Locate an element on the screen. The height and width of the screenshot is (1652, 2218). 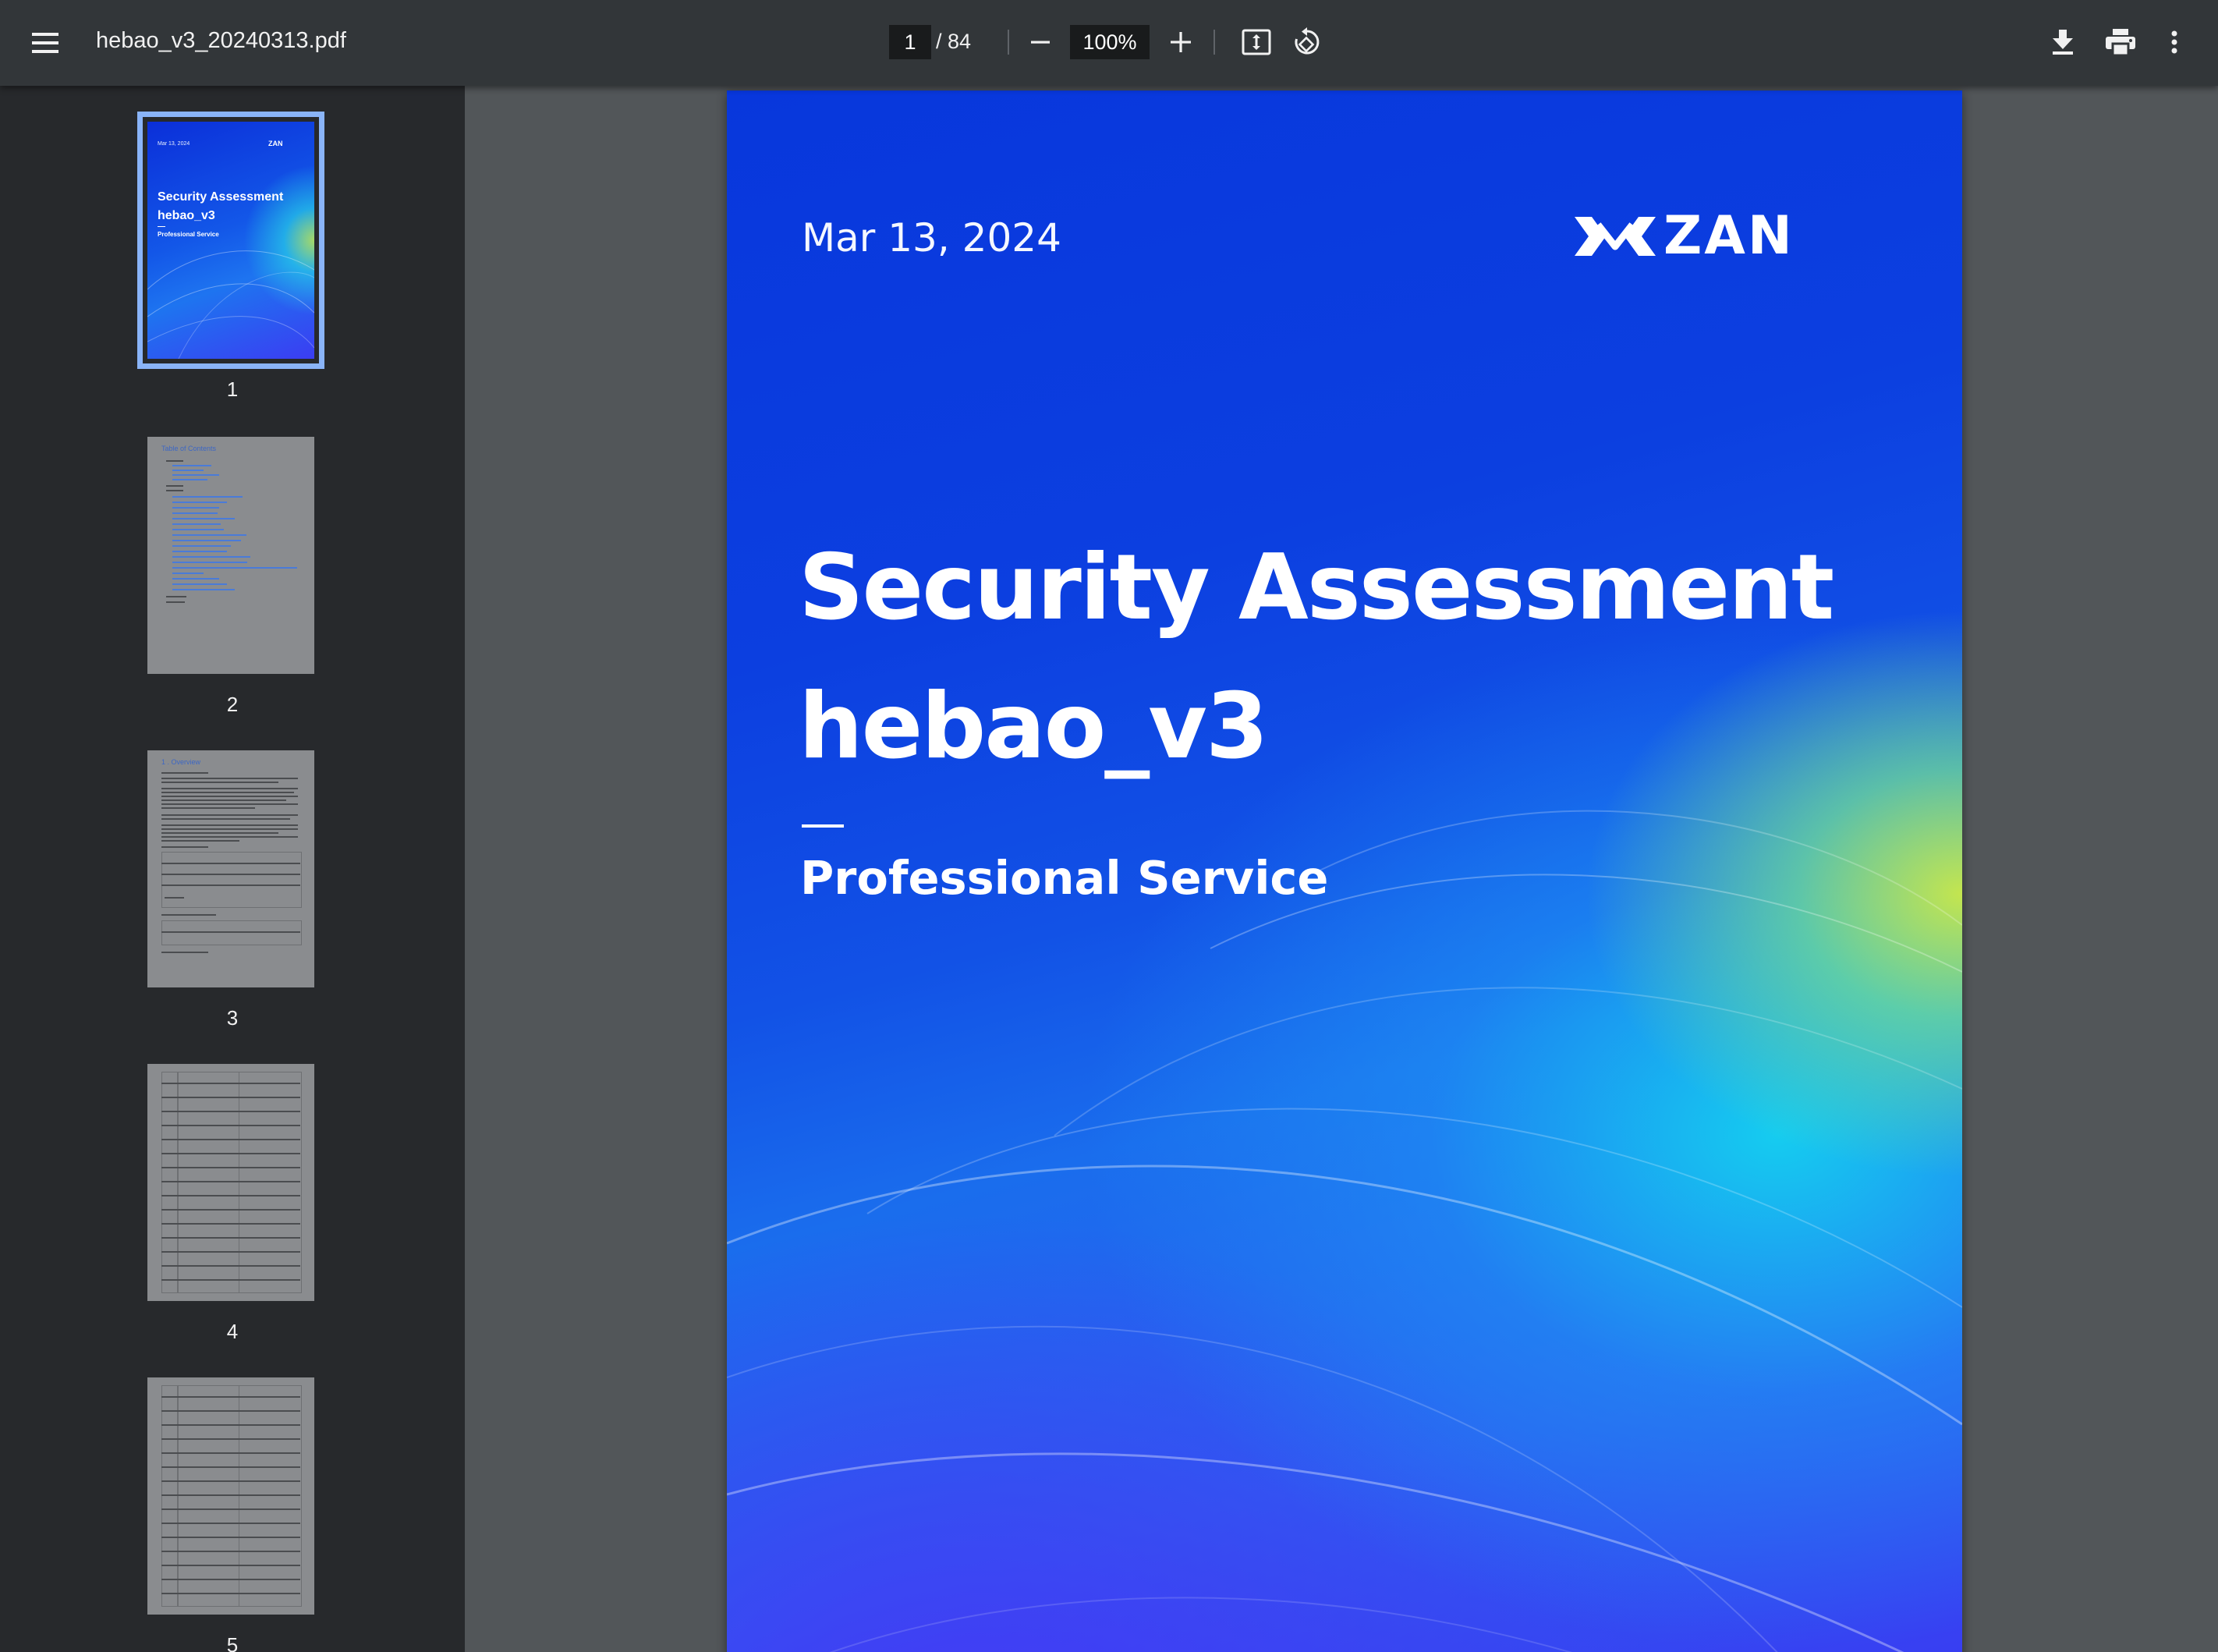
zan-logo-mark-icon is located at coordinates (1616, 236).